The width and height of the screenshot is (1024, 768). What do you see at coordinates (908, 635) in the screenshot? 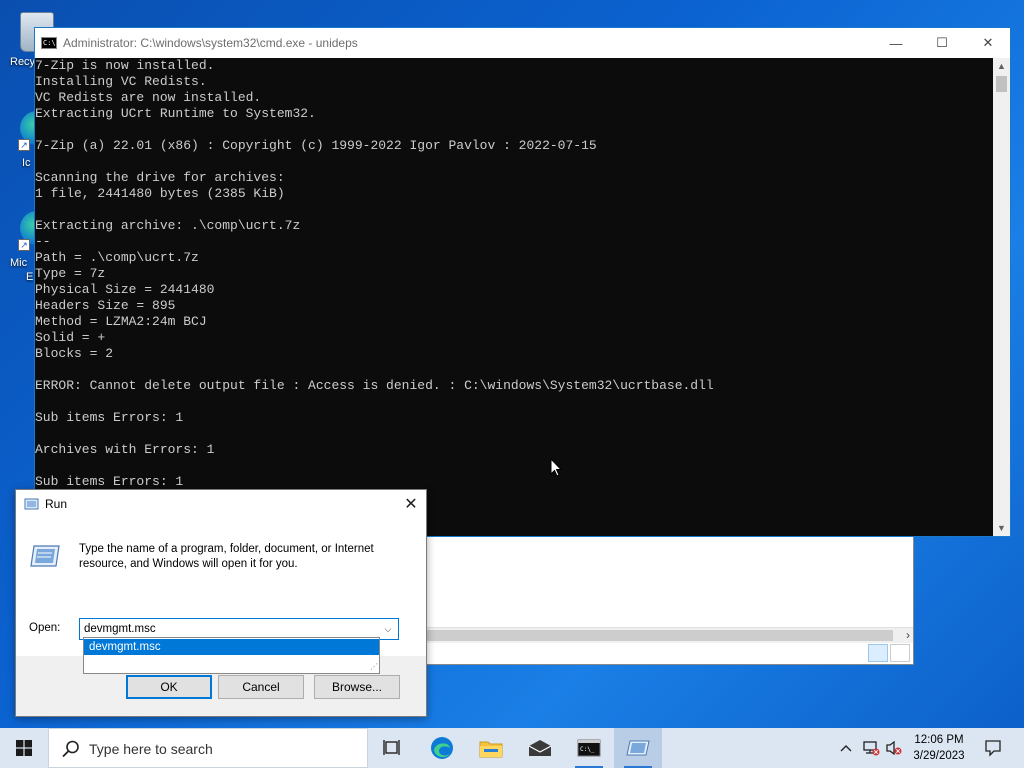
I see `scroll-right-arrow-icon: ›` at bounding box center [908, 635].